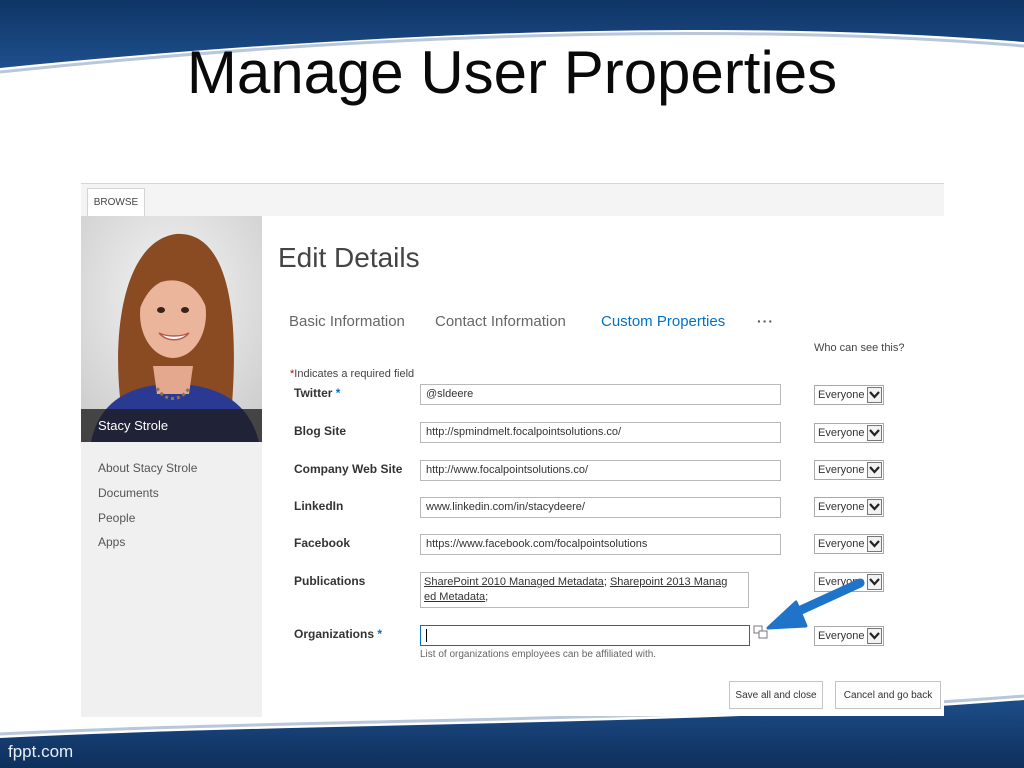  What do you see at coordinates (841, 433) in the screenshot?
I see `blog-site-visibility-value: Everyone` at bounding box center [841, 433].